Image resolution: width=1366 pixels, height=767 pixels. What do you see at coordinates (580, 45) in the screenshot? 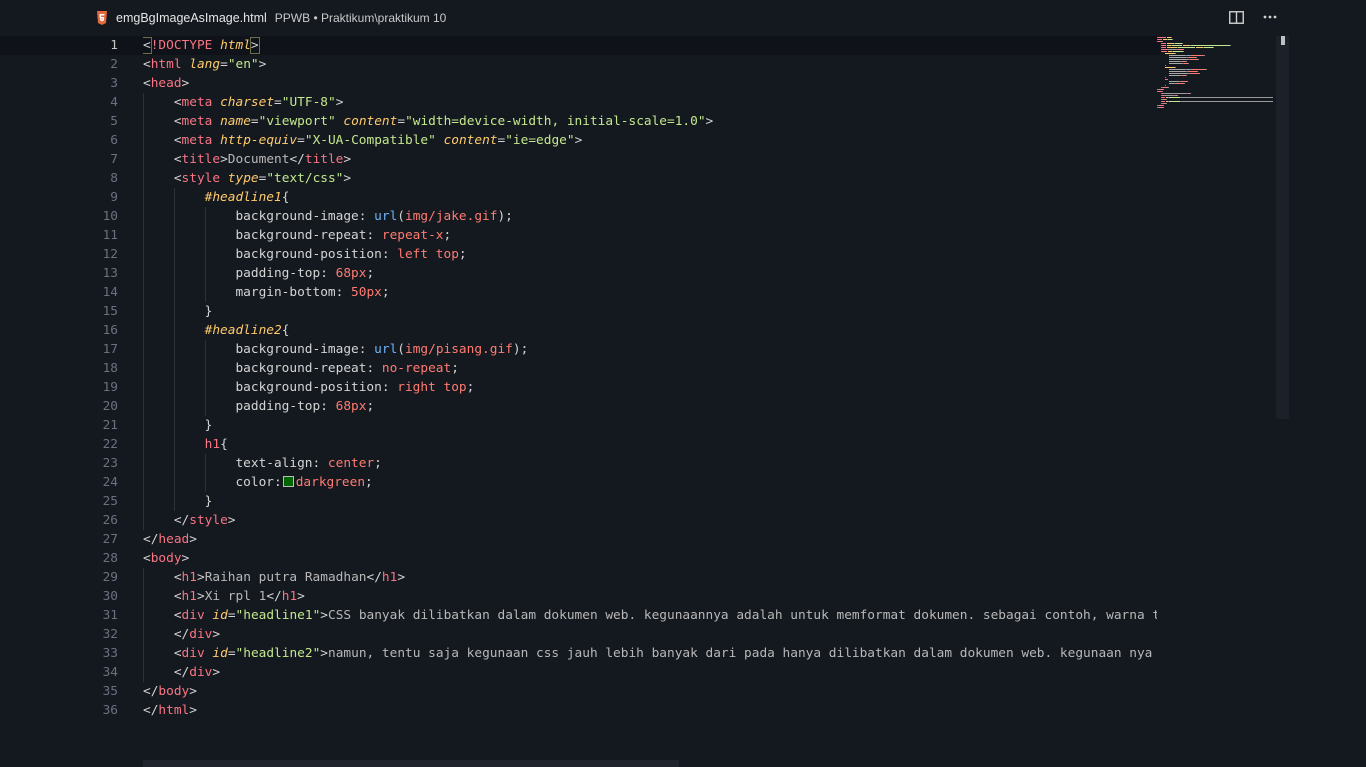
I see `code-line: 1 <!DOCTYPE html>` at bounding box center [580, 45].